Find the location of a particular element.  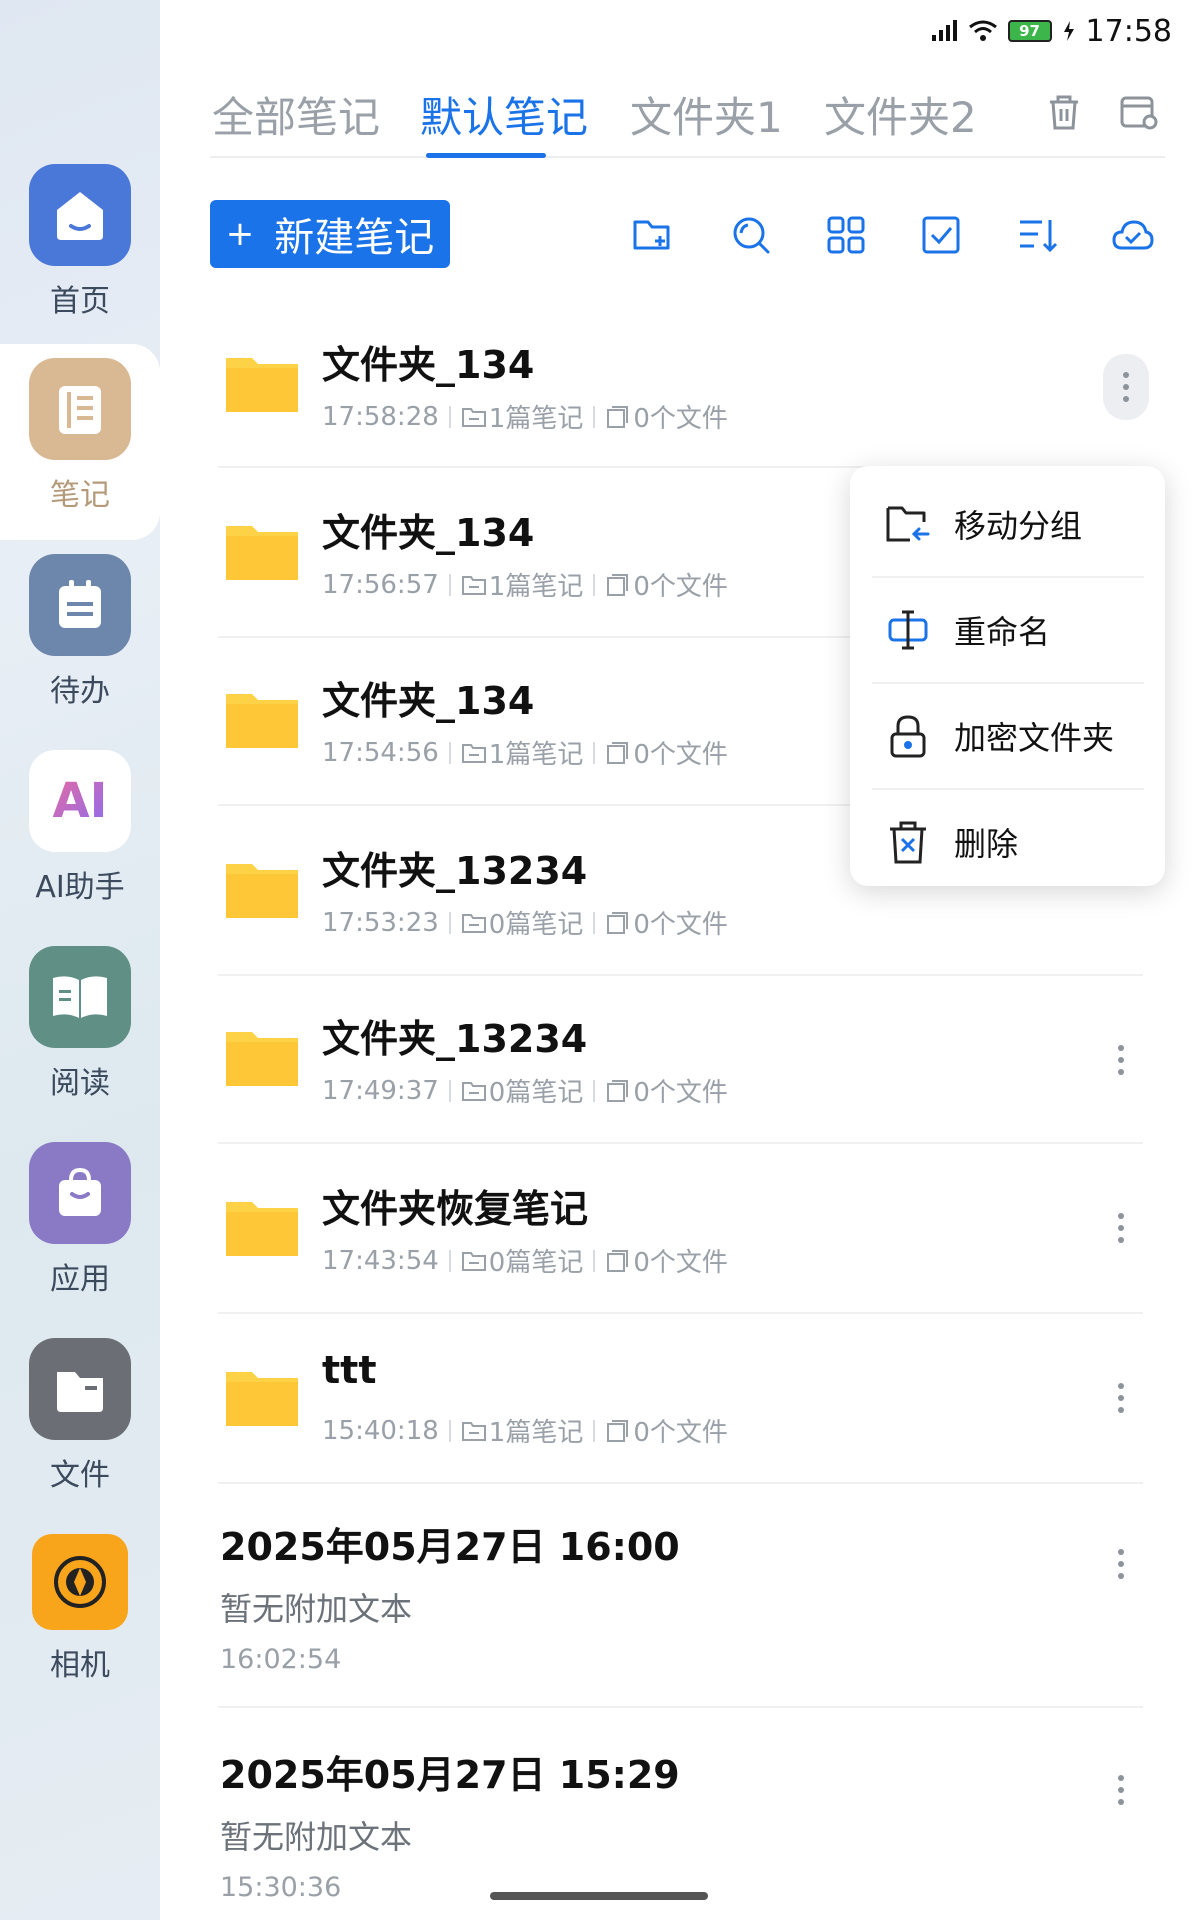

tab-bar: 全部笔记 默认笔记 文件夹1 文件夹2 is located at coordinates (687, 118).